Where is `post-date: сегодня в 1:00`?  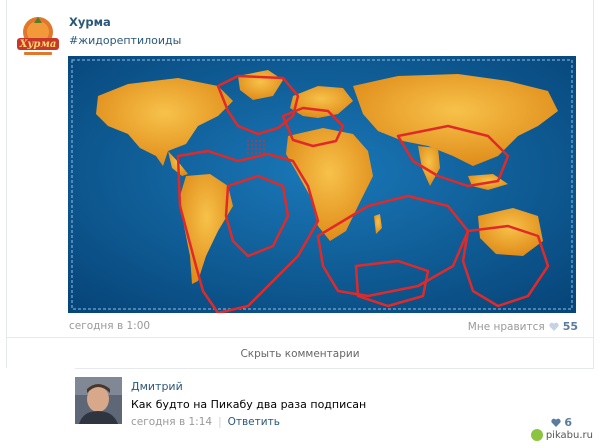 post-date: сегодня в 1:00 is located at coordinates (109, 326).